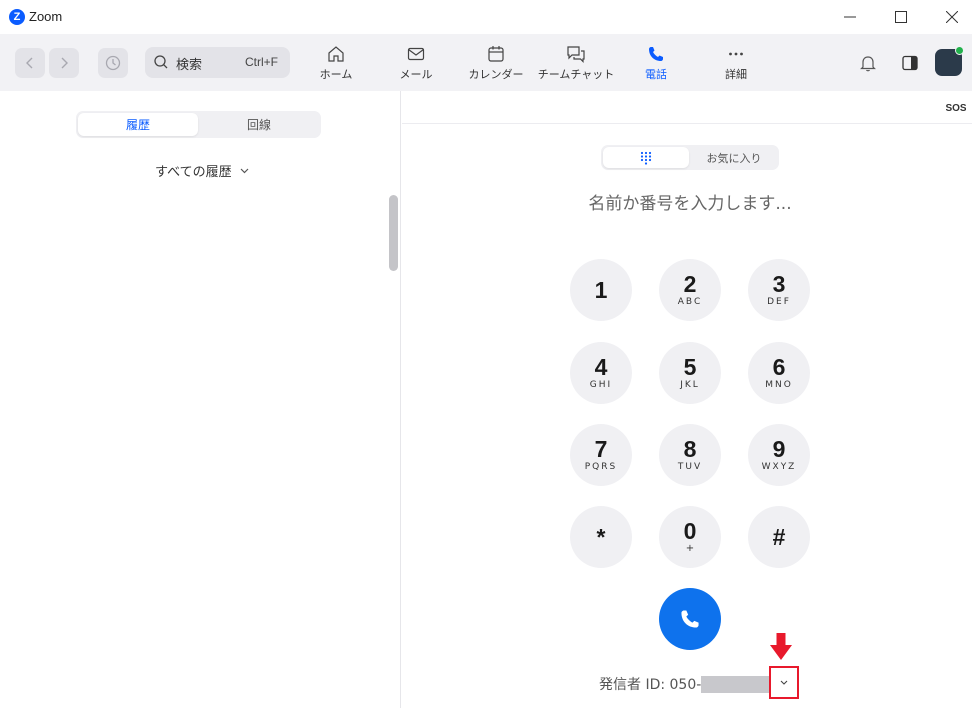  I want to click on notifications-button, so click(868, 63).